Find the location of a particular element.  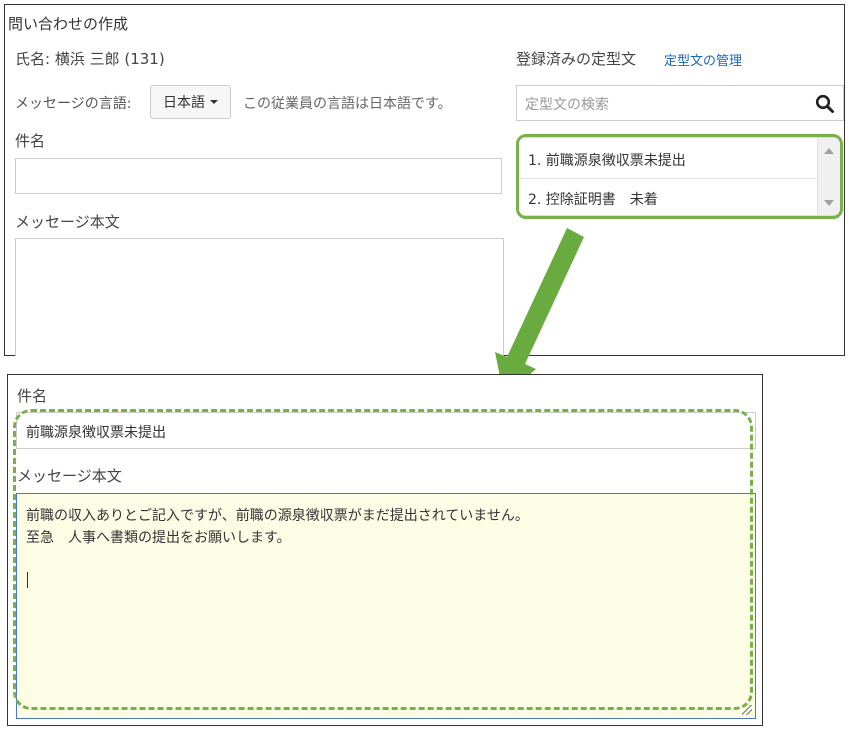

message-label: メッセージ本文 is located at coordinates (67, 222).